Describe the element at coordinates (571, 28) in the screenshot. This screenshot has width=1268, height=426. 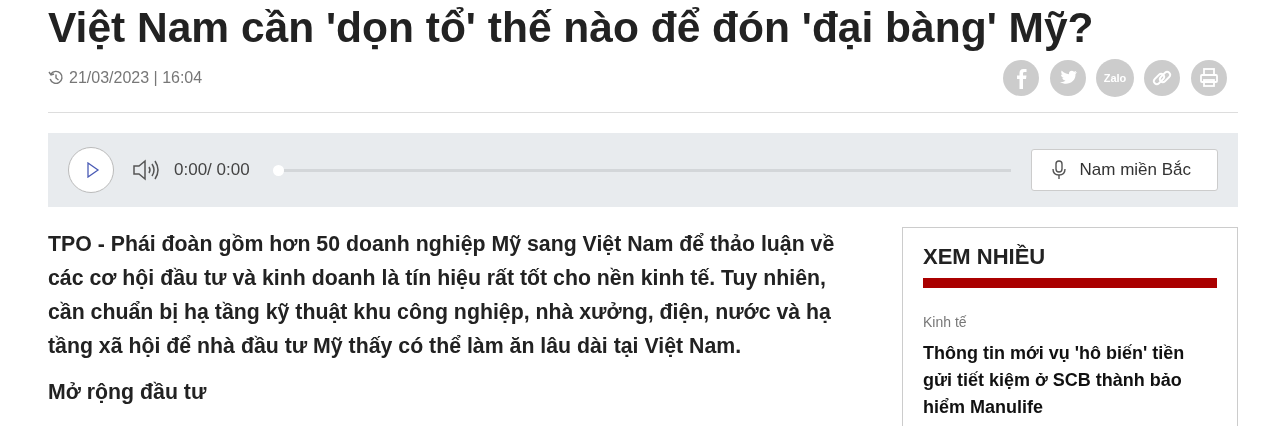
I see `article-title: Việt Nam cần 'dọn tổ' thế nào để đón 'đại bàng' Mỹ?` at that location.